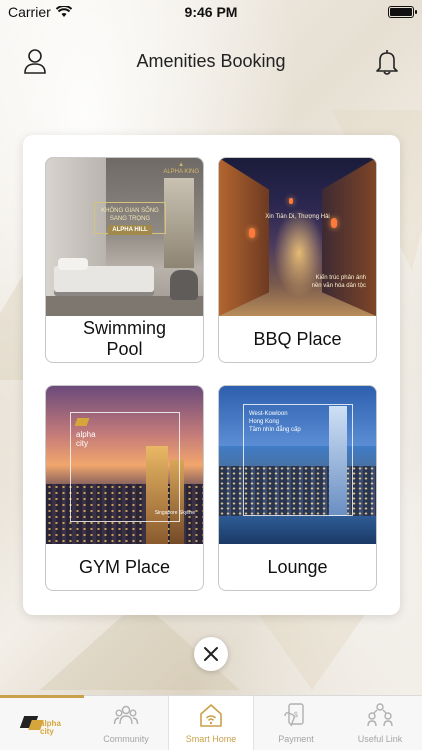 This screenshot has height=750, width=422. What do you see at coordinates (126, 739) in the screenshot?
I see `tab-label: Community` at bounding box center [126, 739].